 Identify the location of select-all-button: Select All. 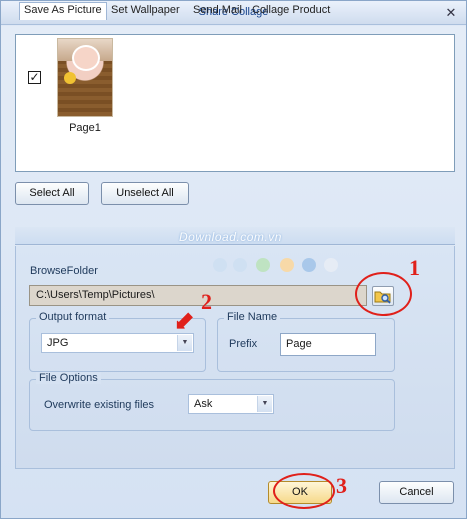
(52, 193).